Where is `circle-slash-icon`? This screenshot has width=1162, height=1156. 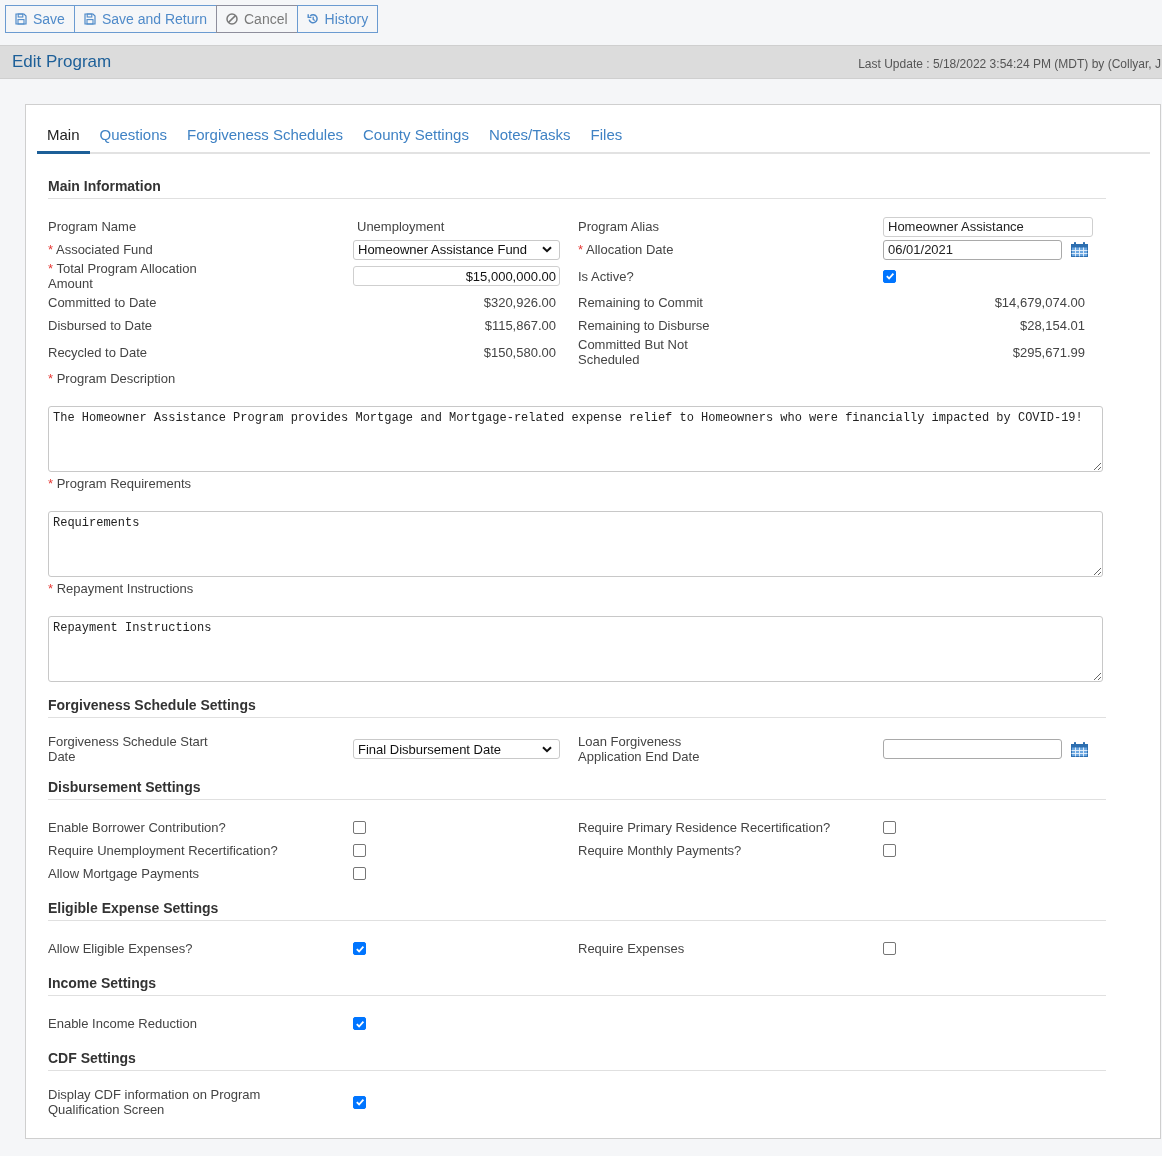 circle-slash-icon is located at coordinates (232, 19).